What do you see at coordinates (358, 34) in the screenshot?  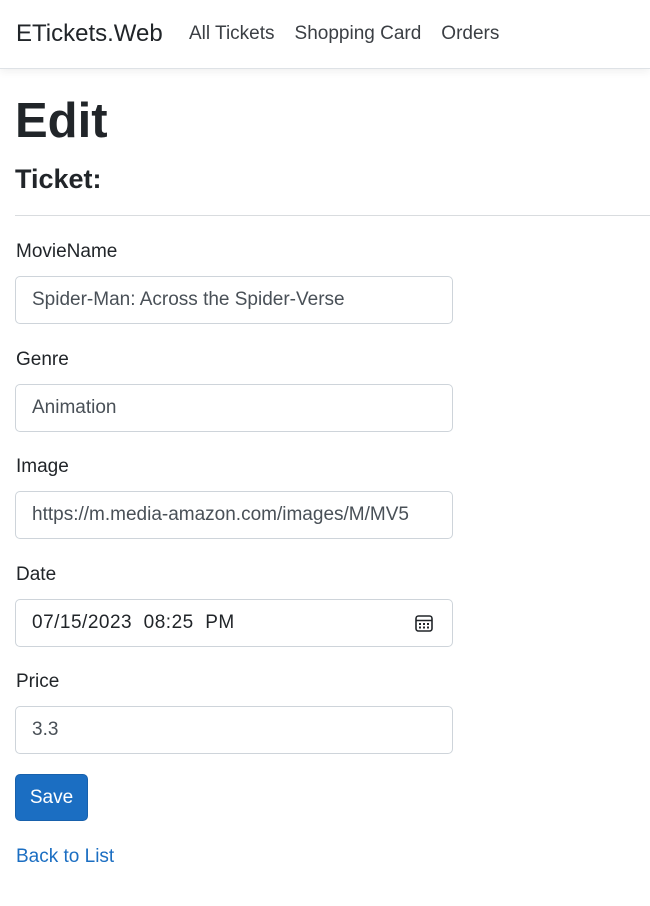 I see `nav-link-shopping-card: Shopping Card` at bounding box center [358, 34].